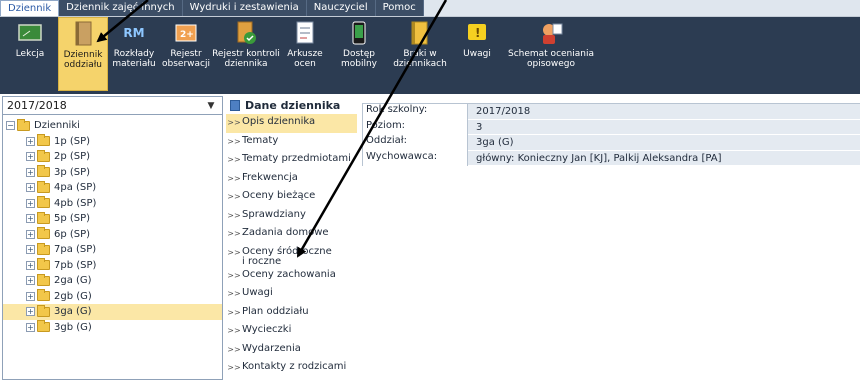 The image size is (860, 380). What do you see at coordinates (112, 219) in the screenshot?
I see `tree-item-class: +5p (SP)` at bounding box center [112, 219].